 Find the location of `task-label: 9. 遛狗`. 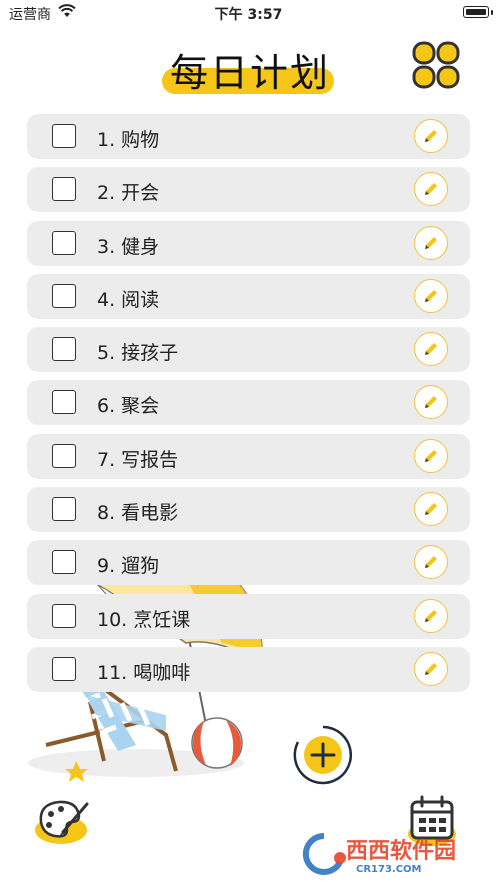

task-label: 9. 遛狗 is located at coordinates (128, 566).